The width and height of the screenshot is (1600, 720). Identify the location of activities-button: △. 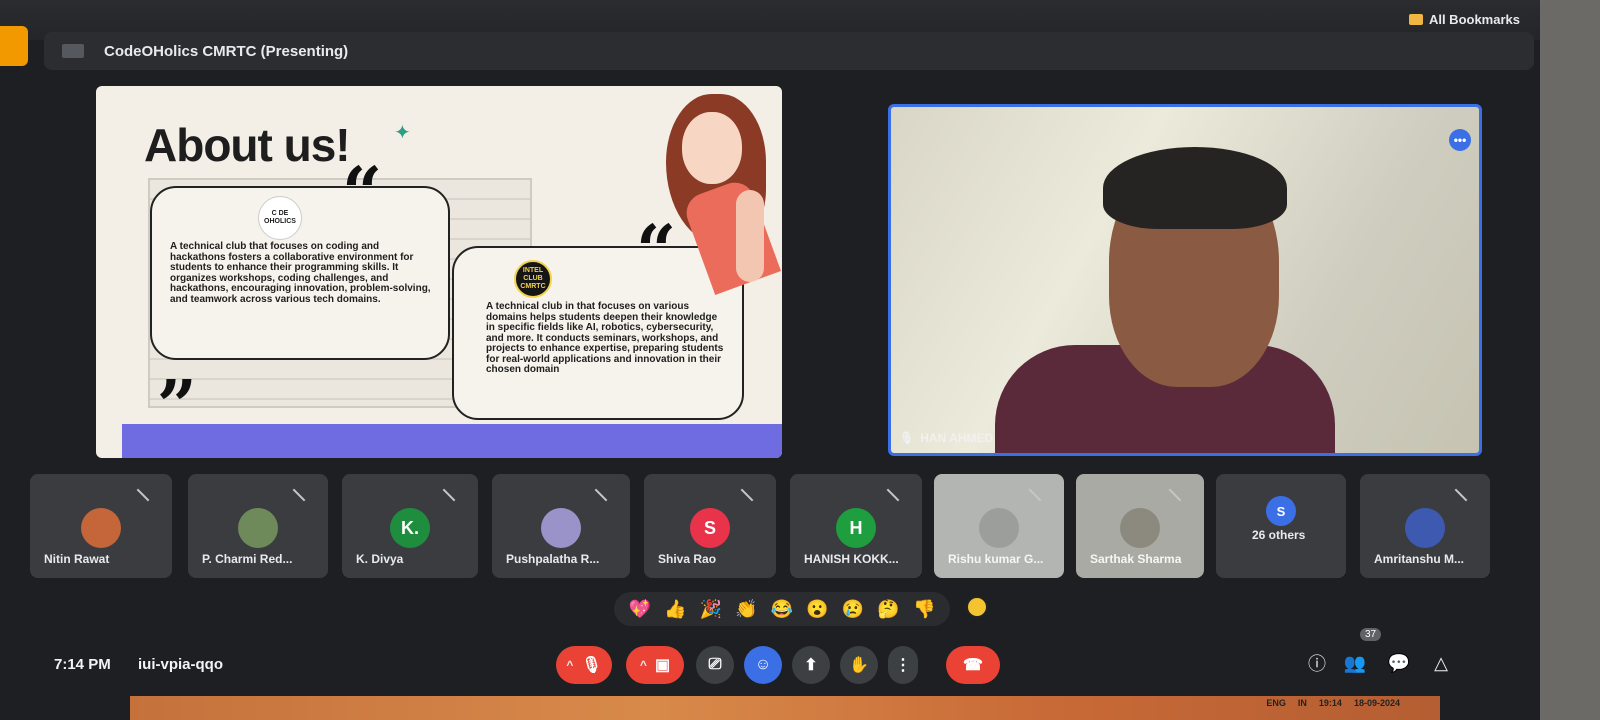
(1441, 663).